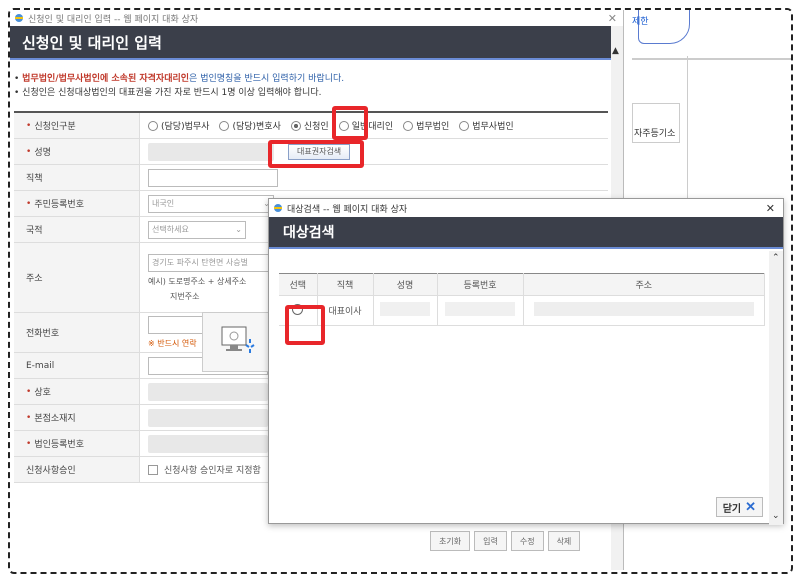 The height and width of the screenshot is (579, 800). Describe the element at coordinates (350, 123) in the screenshot. I see `highlight-applicant-radio` at that location.